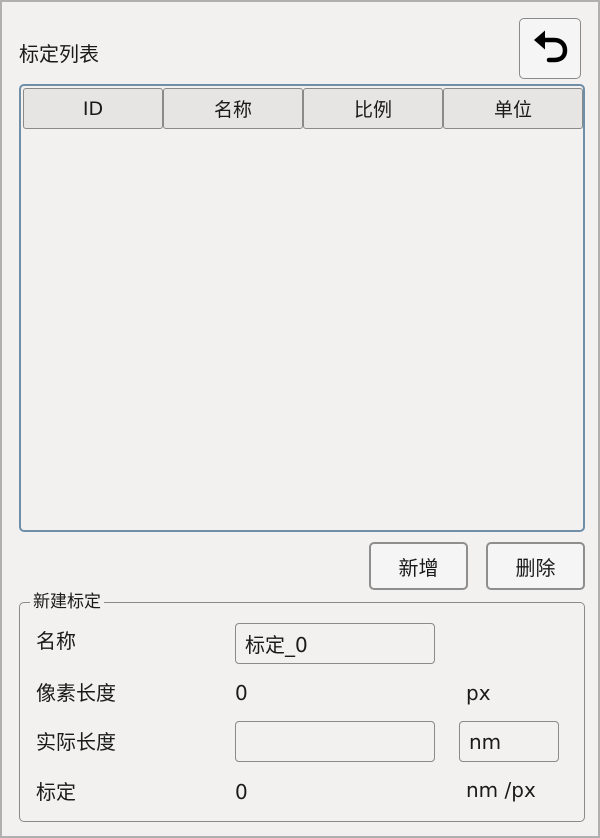 The height and width of the screenshot is (838, 600). I want to click on calibration-value: 0, so click(241, 792).